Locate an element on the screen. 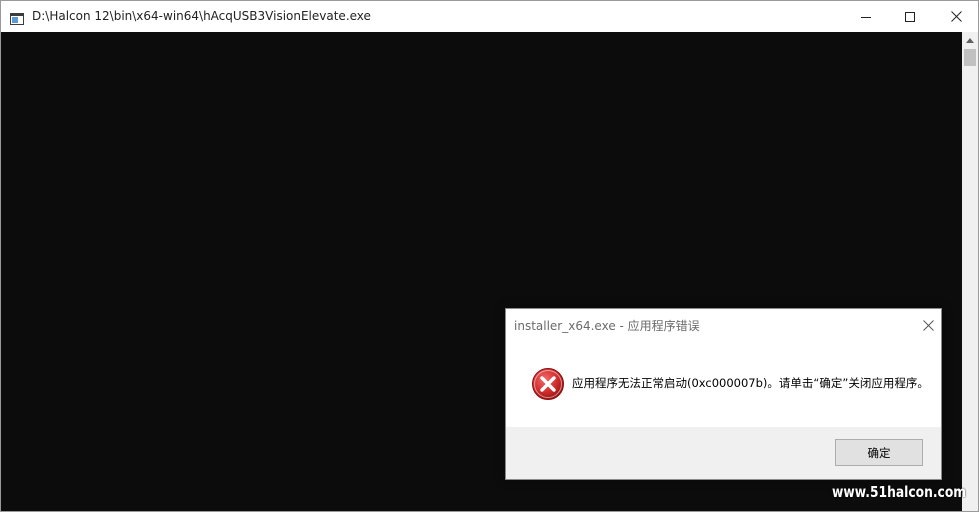  minimize-icon is located at coordinates (866, 17).